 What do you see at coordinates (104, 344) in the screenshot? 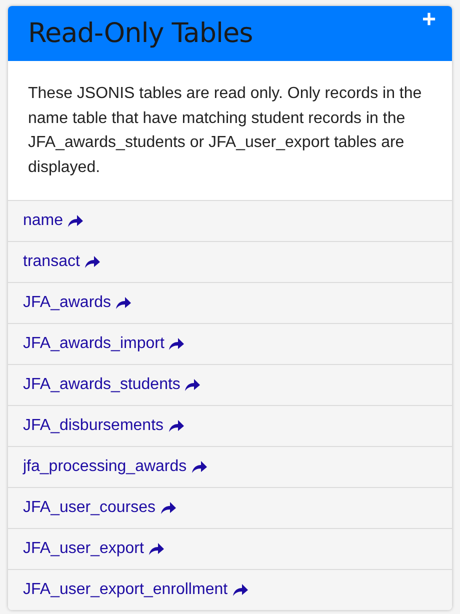
I see `table-link: JFA_awards_import` at bounding box center [104, 344].